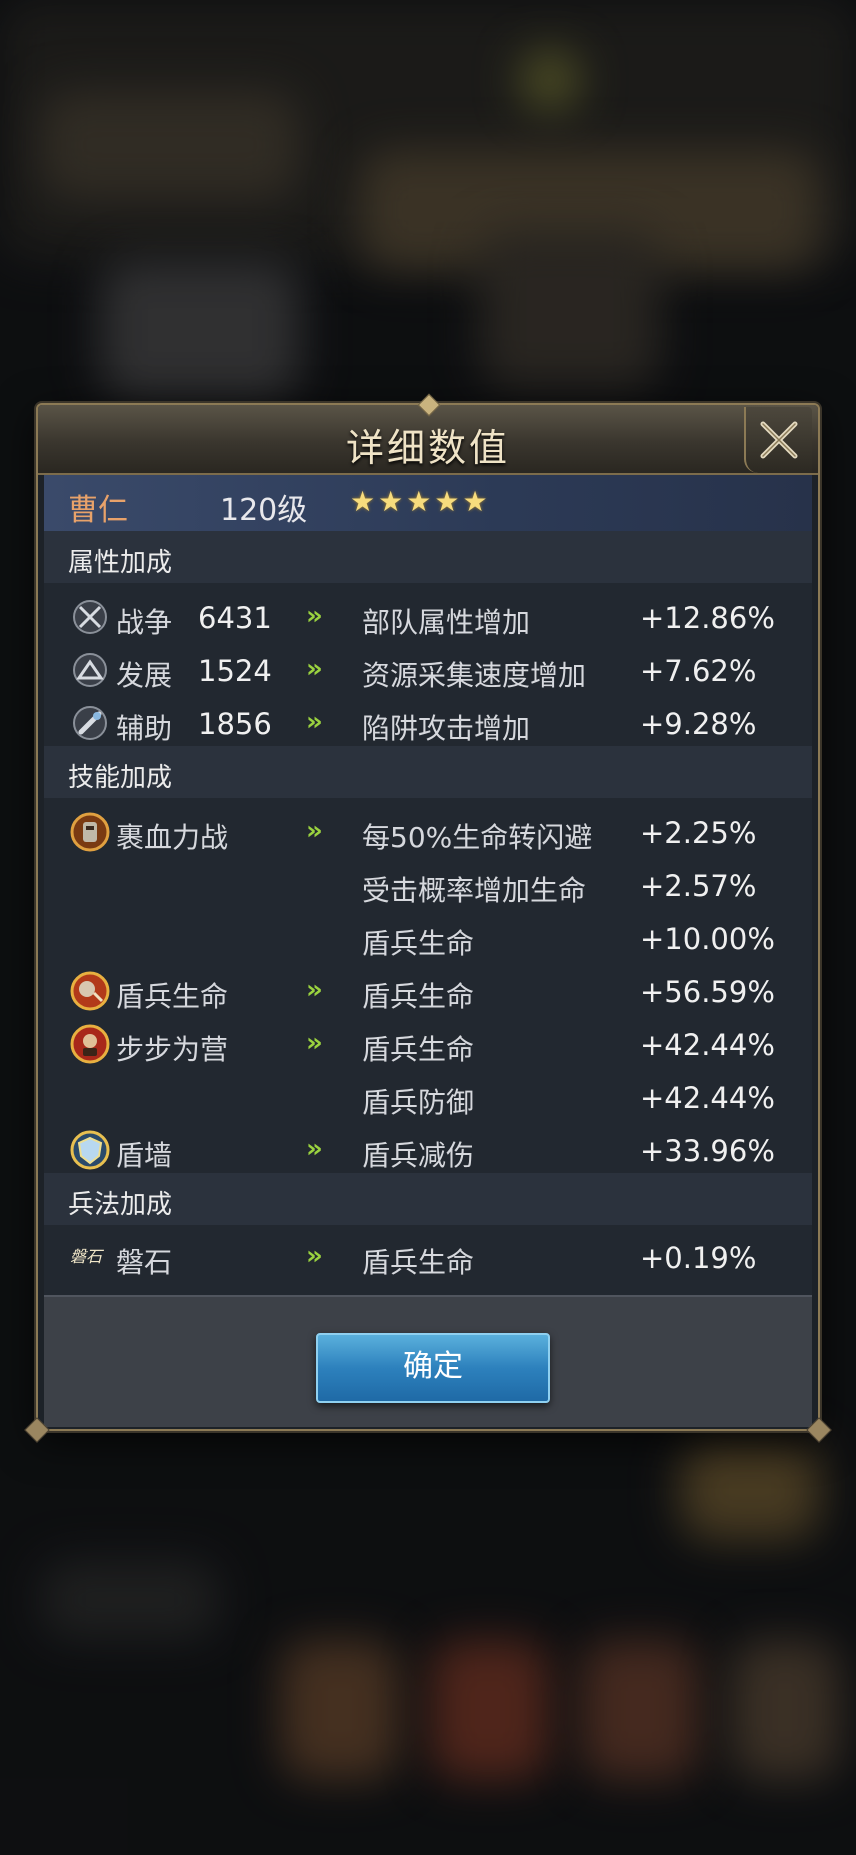 The width and height of the screenshot is (856, 1855). Describe the element at coordinates (90, 991) in the screenshot. I see `shield-hp-skill-icon` at that location.